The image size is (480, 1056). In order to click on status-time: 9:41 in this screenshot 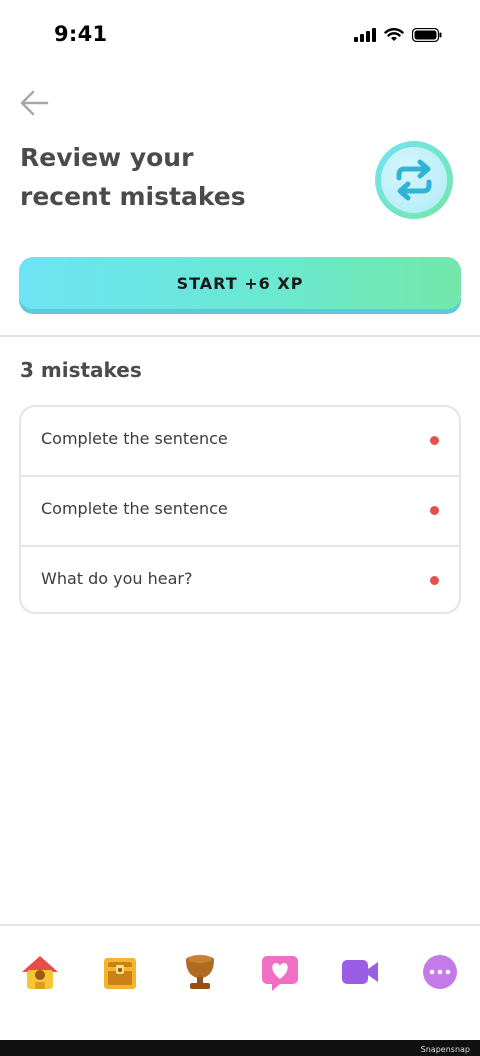, I will do `click(81, 34)`.